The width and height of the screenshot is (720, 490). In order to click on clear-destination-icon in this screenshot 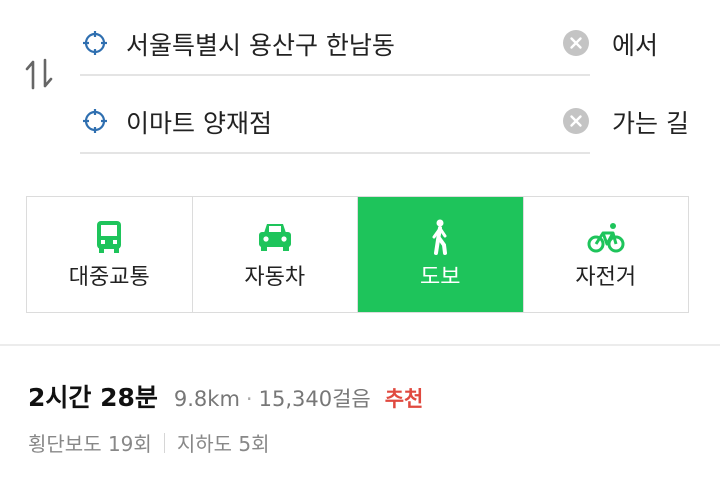, I will do `click(576, 121)`.